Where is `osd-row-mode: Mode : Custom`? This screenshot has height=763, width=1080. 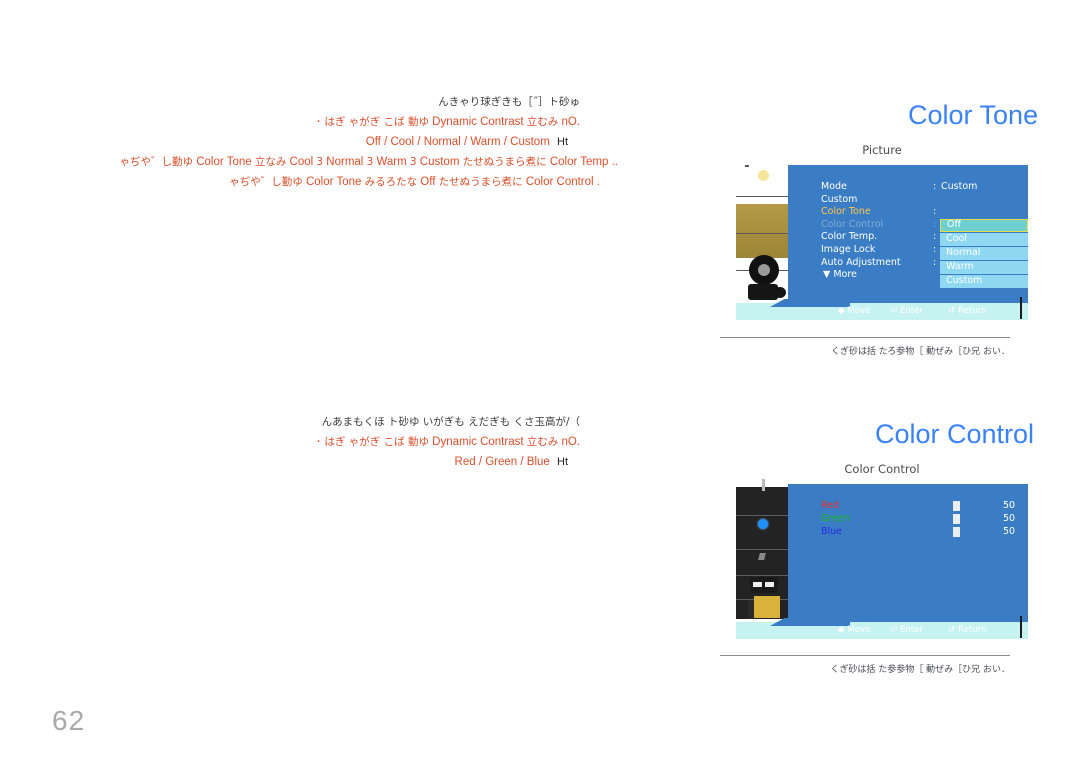
osd-row-mode: Mode : Custom is located at coordinates (921, 187).